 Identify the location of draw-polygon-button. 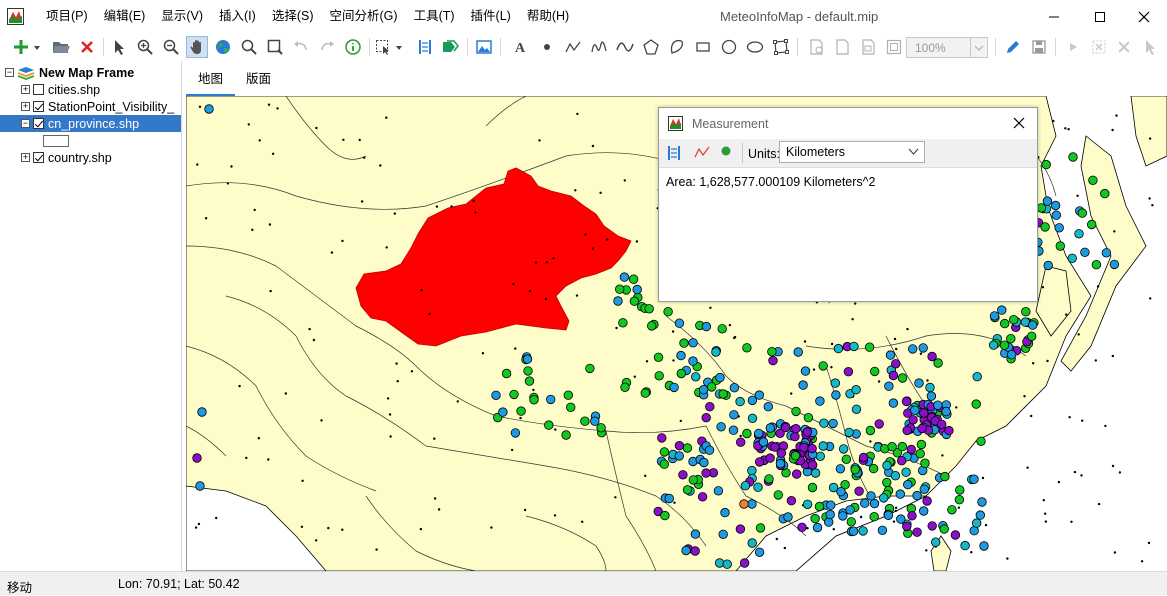
(651, 47).